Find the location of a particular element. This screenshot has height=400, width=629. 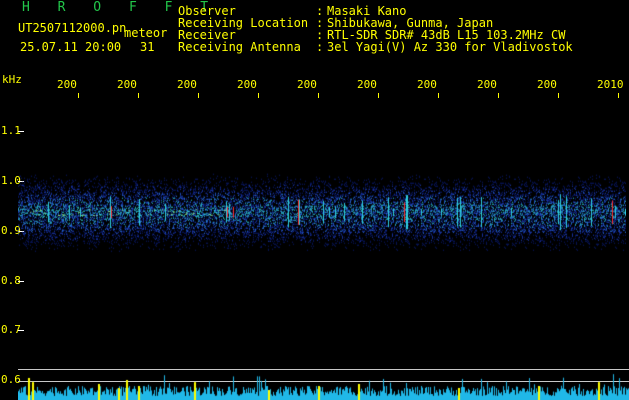

x-axis-label: 2010 is located at coordinates (610, 84).